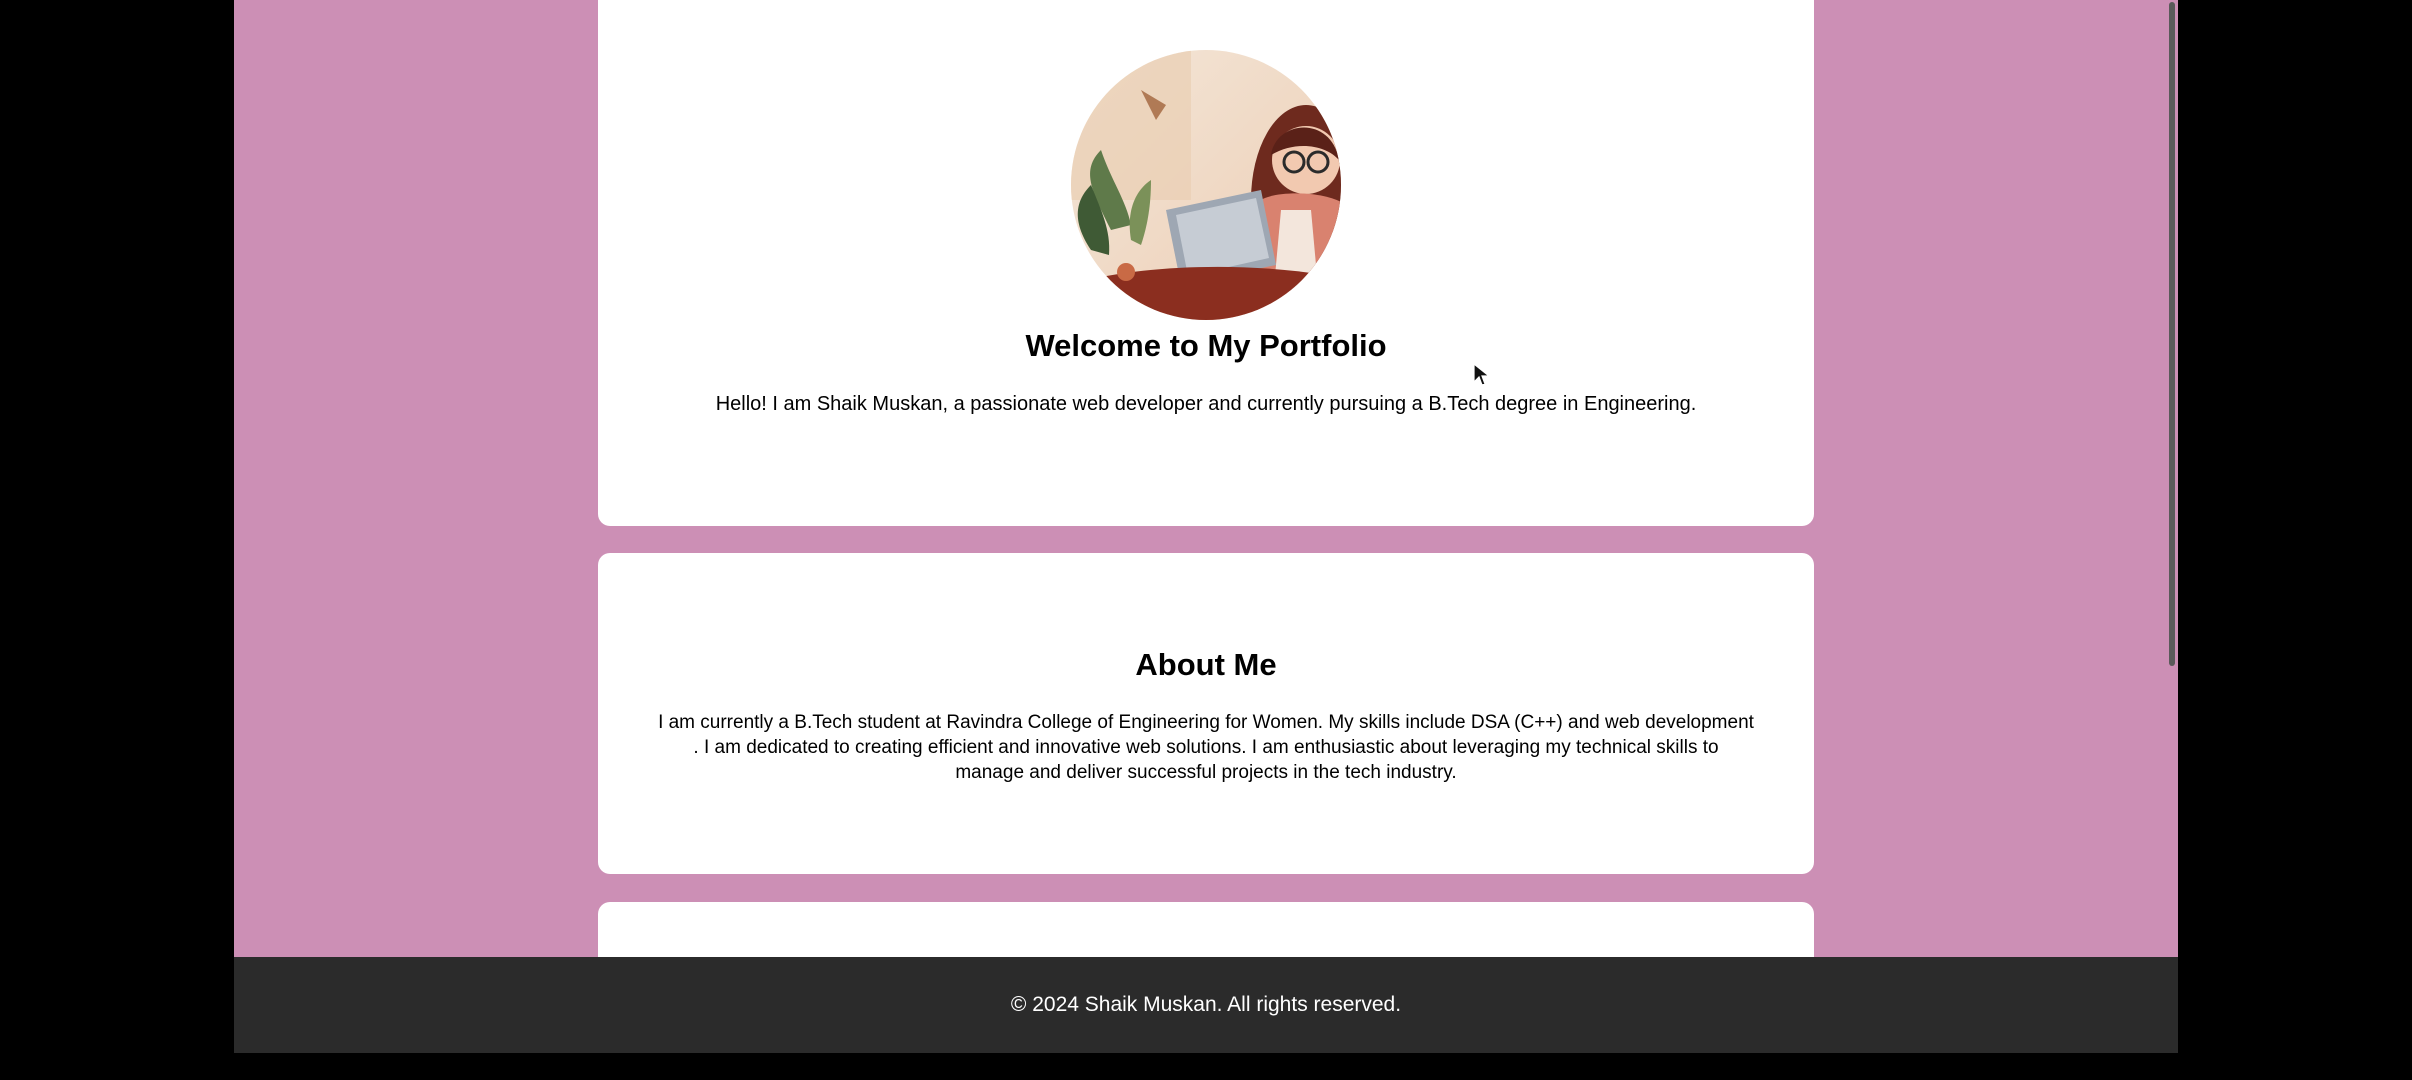 Image resolution: width=2412 pixels, height=1080 pixels. Describe the element at coordinates (1206, 345) in the screenshot. I see `page-title: Welcome to My Portfolio` at that location.